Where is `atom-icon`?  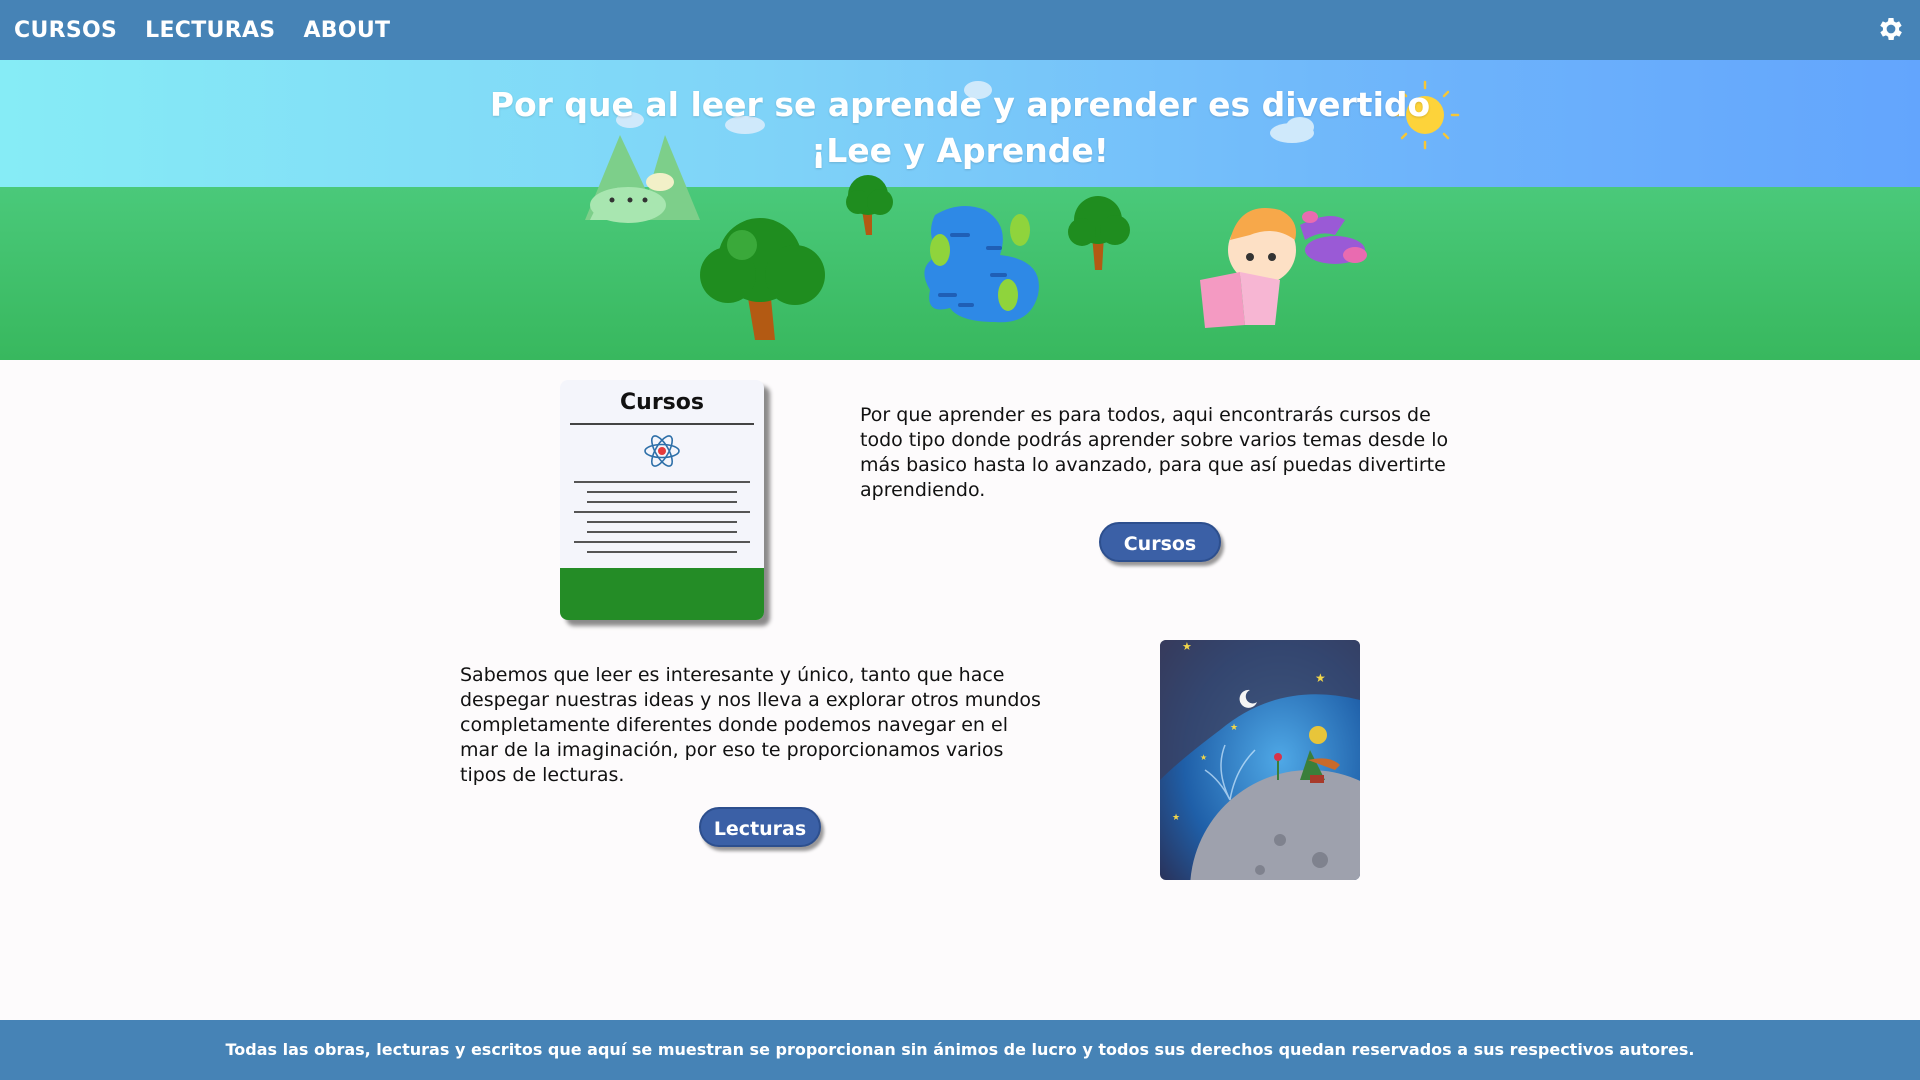 atom-icon is located at coordinates (662, 451).